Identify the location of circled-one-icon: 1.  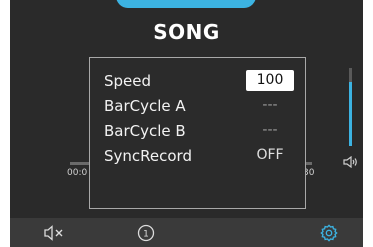
(146, 233).